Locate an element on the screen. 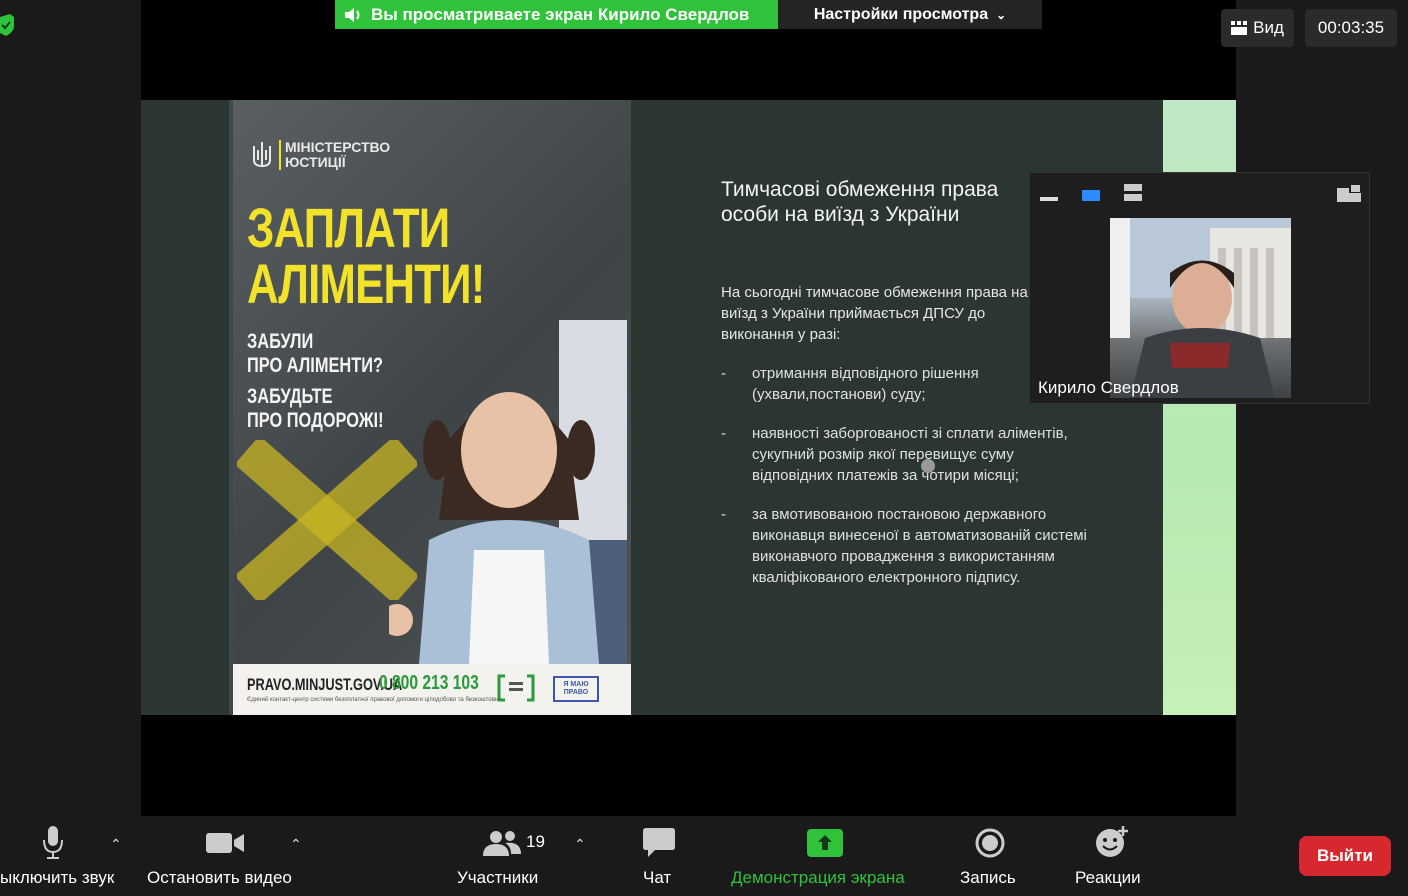  view-settings-button: Настройки просмотра ⌄ is located at coordinates (910, 14).